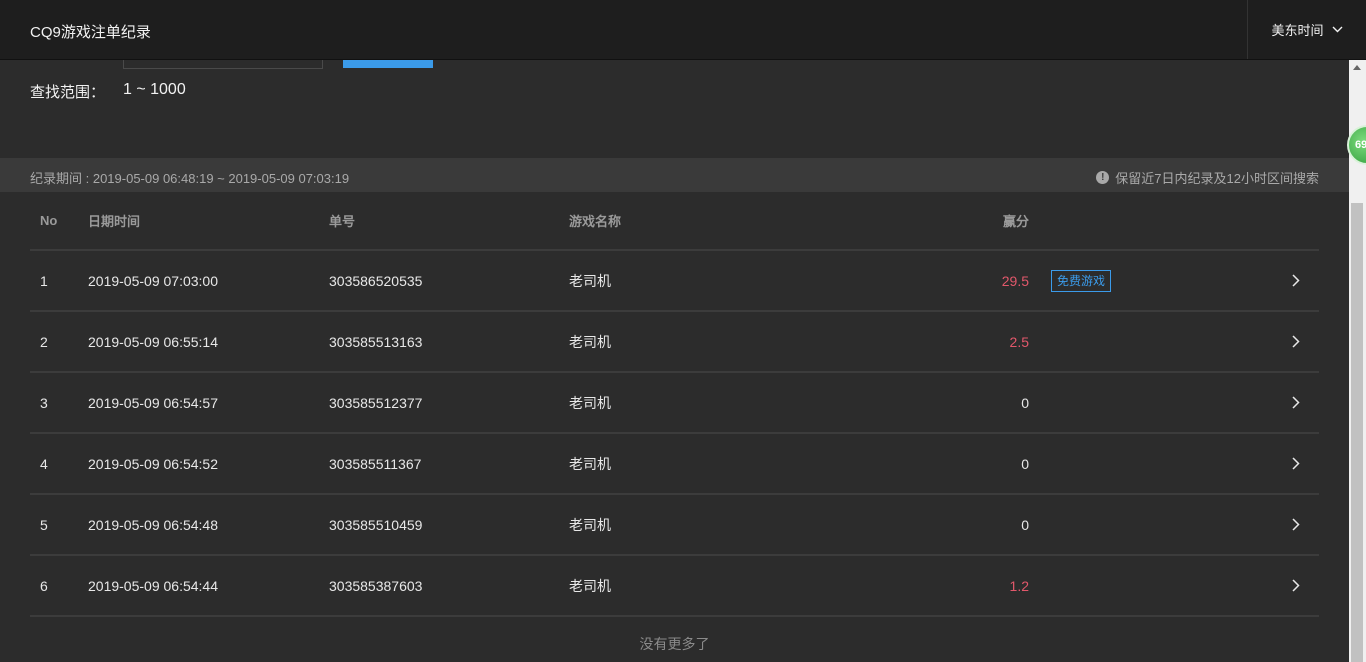 This screenshot has width=1366, height=662. Describe the element at coordinates (114, 221) in the screenshot. I see `column-header-datetime: 日期时间` at that location.